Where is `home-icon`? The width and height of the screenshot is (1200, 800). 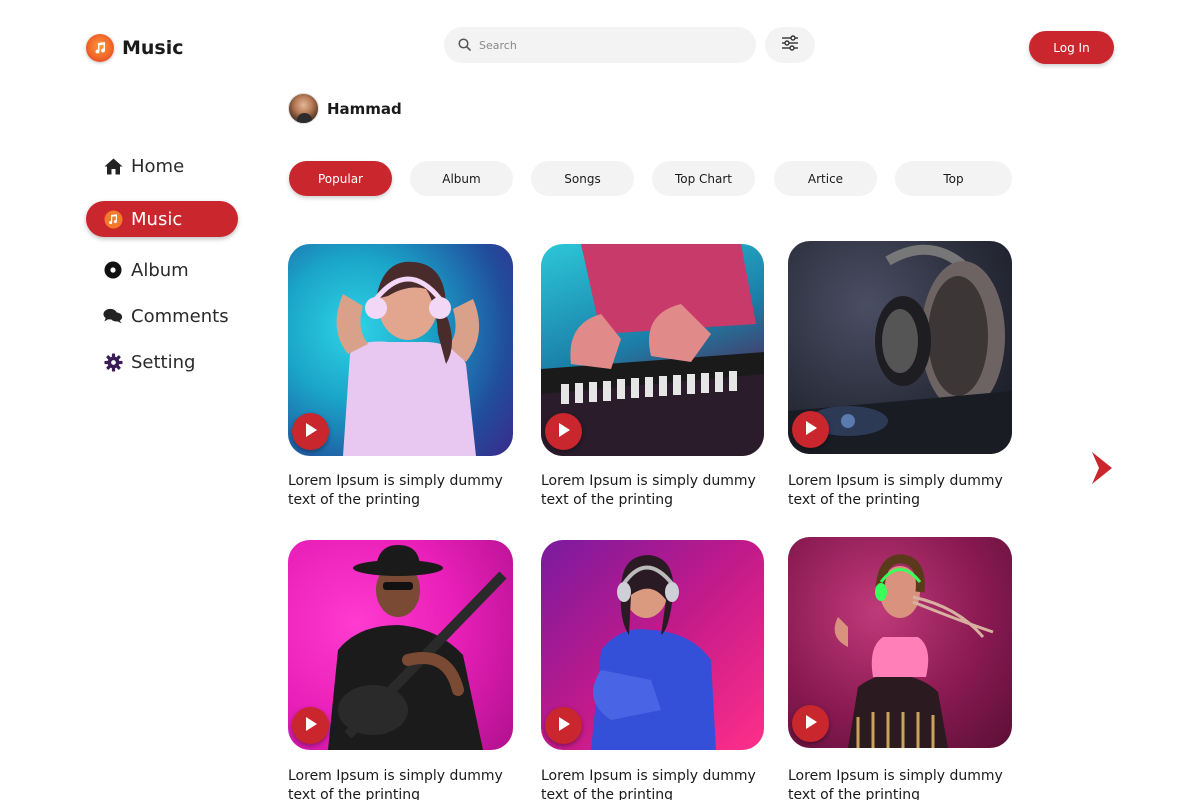 home-icon is located at coordinates (113, 166).